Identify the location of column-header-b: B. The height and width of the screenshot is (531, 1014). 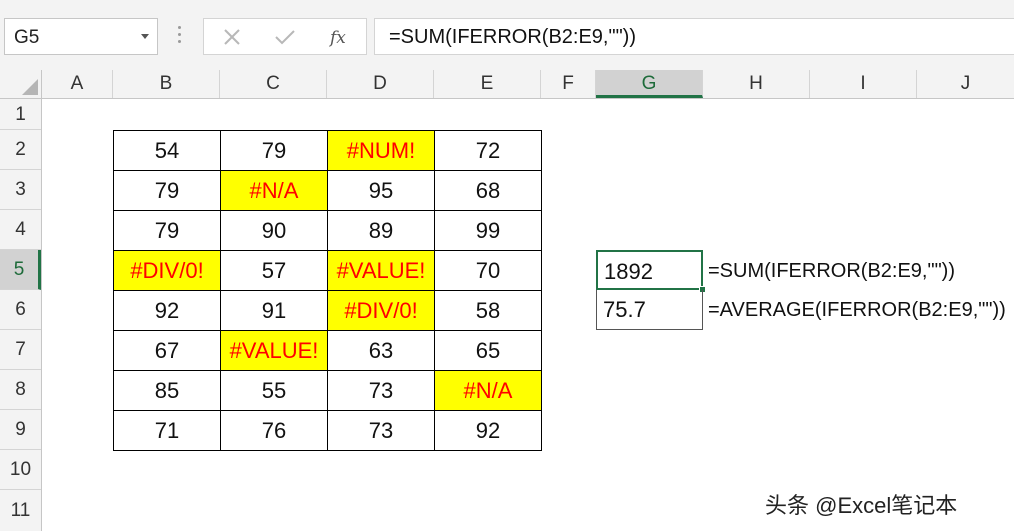
(166, 84).